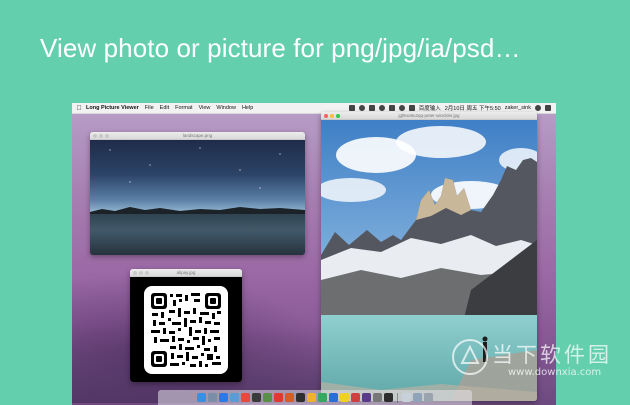 The image size is (630, 405). Describe the element at coordinates (183, 108) in the screenshot. I see `menu-format: Format` at that location.